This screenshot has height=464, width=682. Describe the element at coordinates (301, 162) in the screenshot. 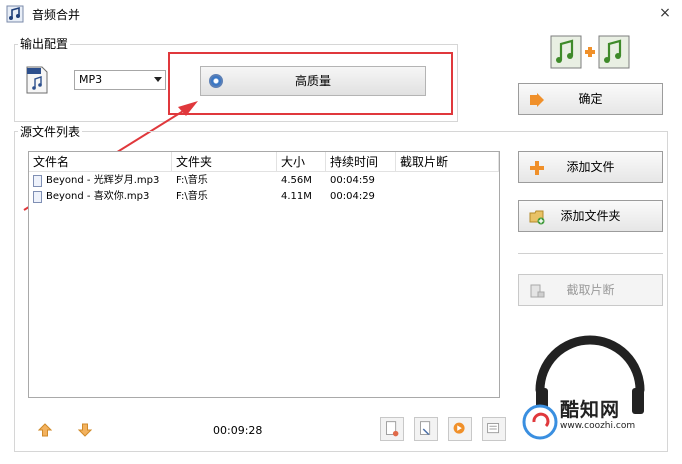

I see `column-header-size: 大小` at that location.